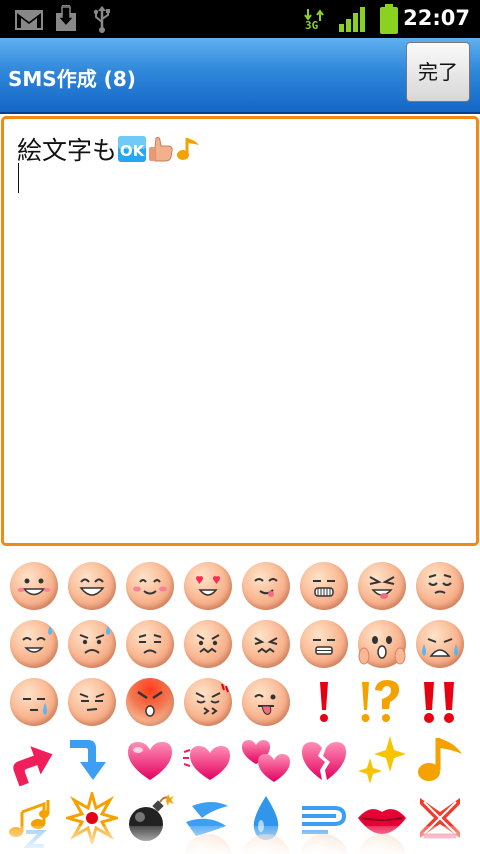  Describe the element at coordinates (18, 178) in the screenshot. I see `text-cursor` at that location.